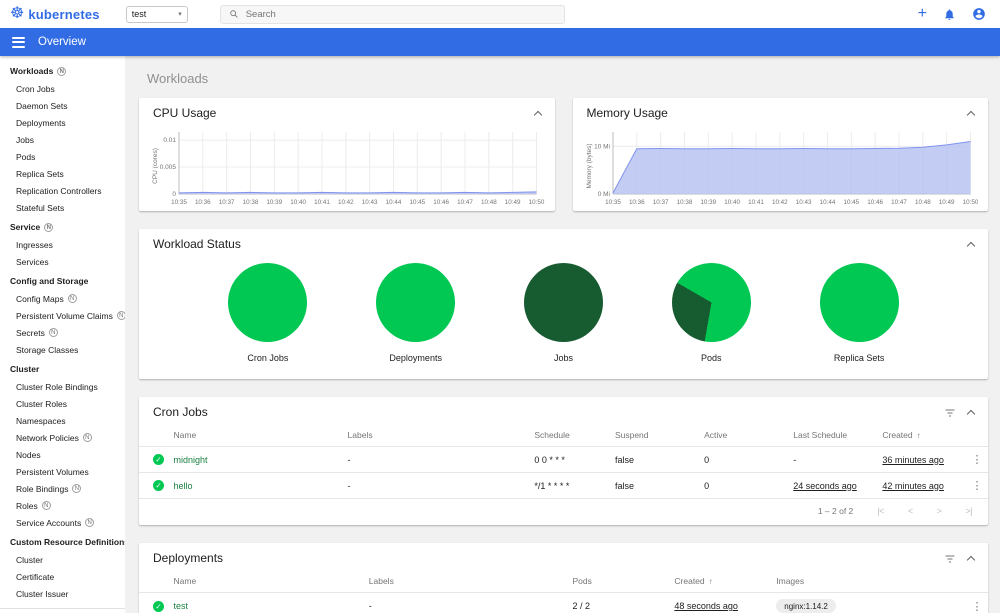 This screenshot has width=1000, height=613. I want to click on sidebar-item-persistent-volumes: Persistent Volumes, so click(62, 471).